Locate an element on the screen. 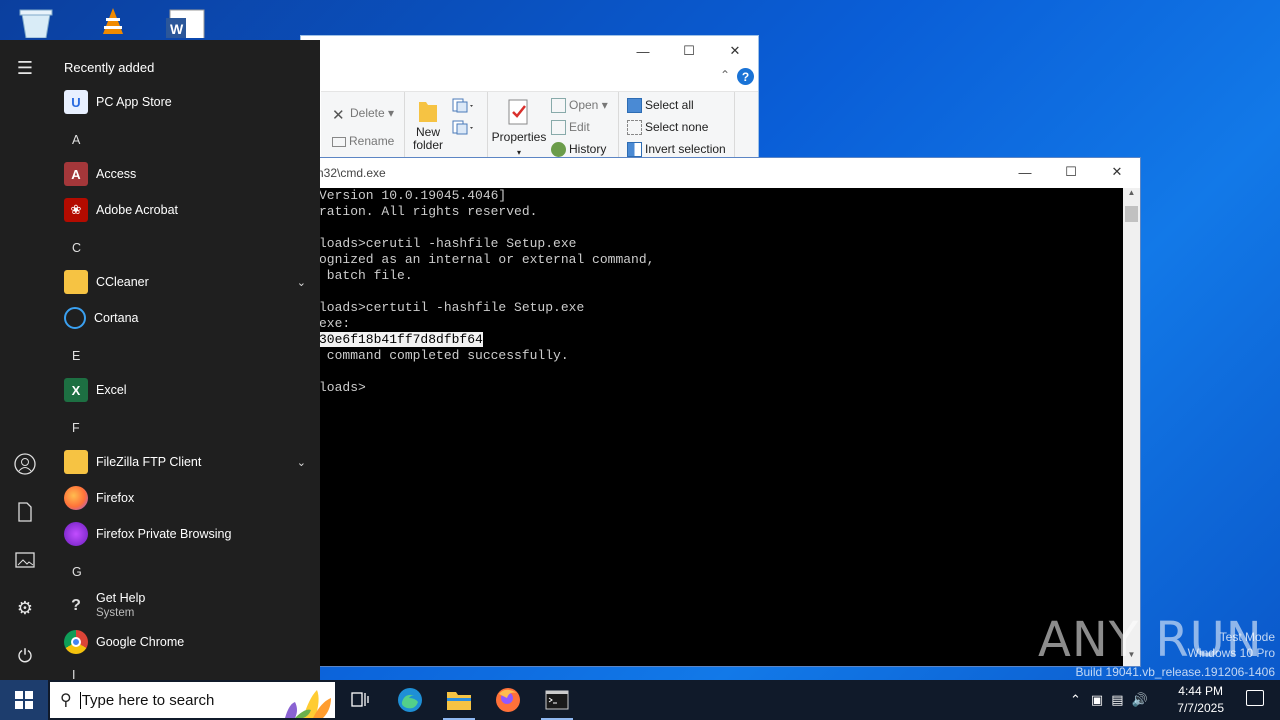 Image resolution: width=1280 pixels, height=720 pixels. app-cortana: Cortana is located at coordinates (185, 318).